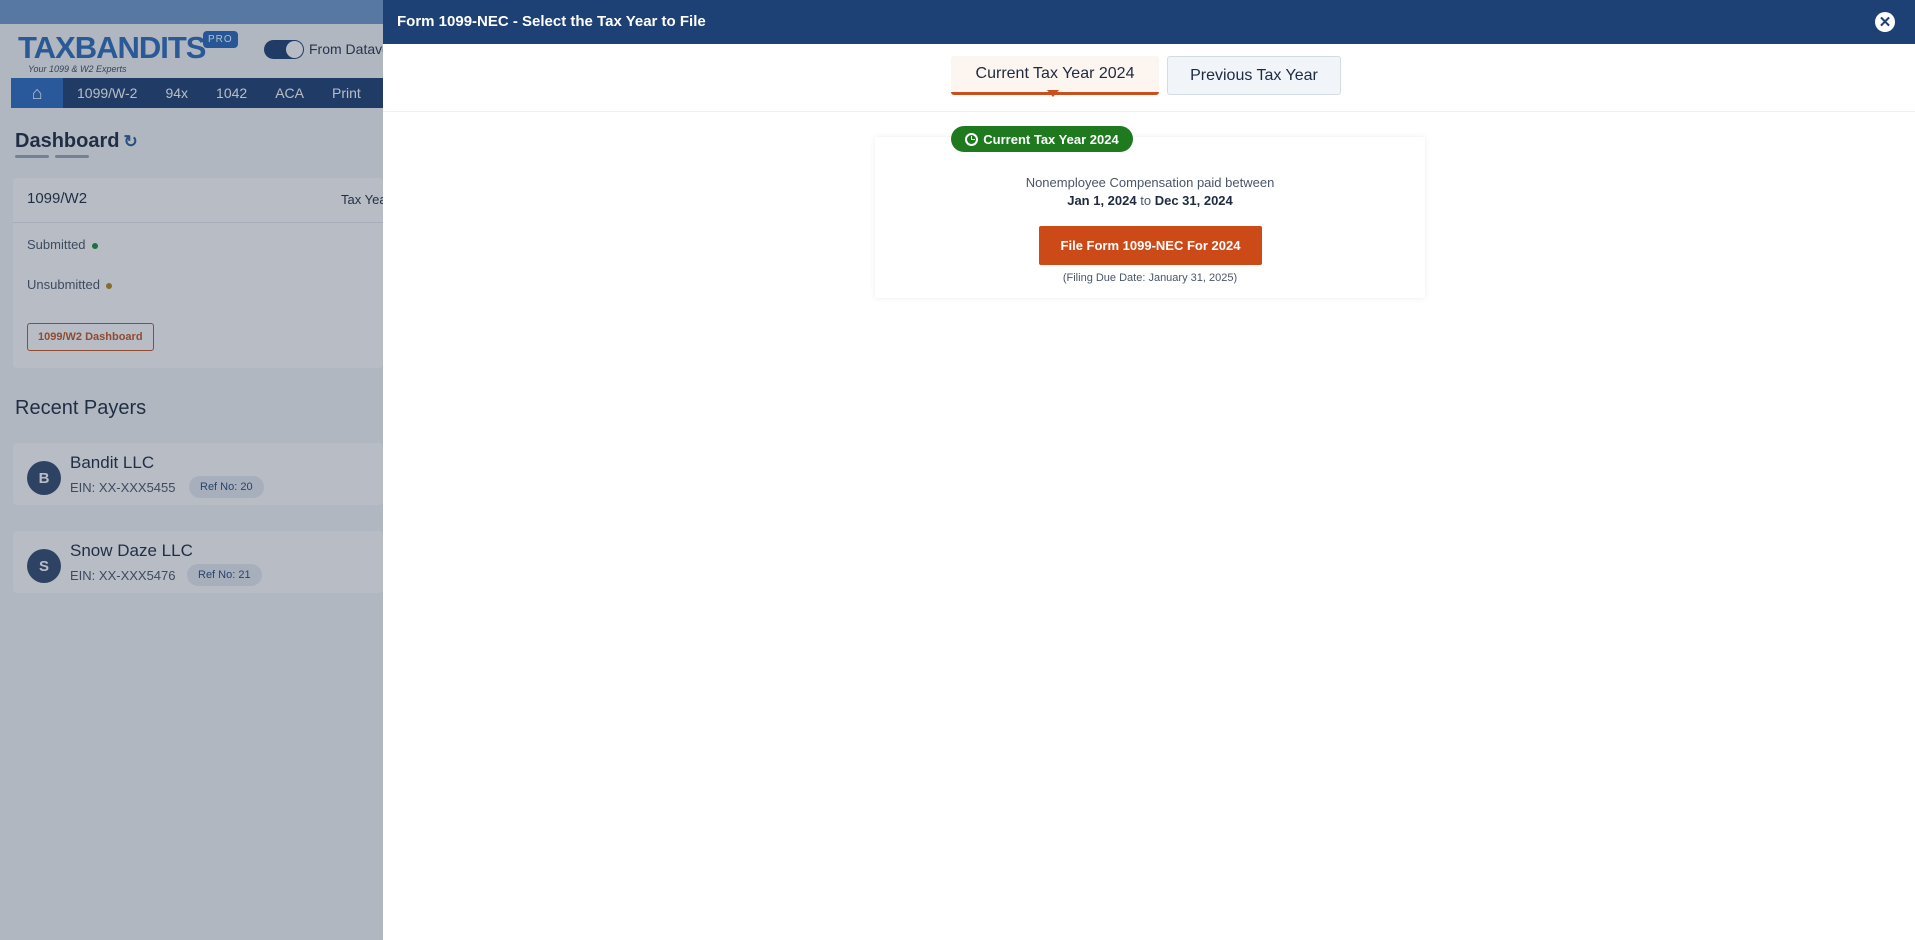 The width and height of the screenshot is (1915, 940). Describe the element at coordinates (1885, 22) in the screenshot. I see `close-icon: ✕` at that location.